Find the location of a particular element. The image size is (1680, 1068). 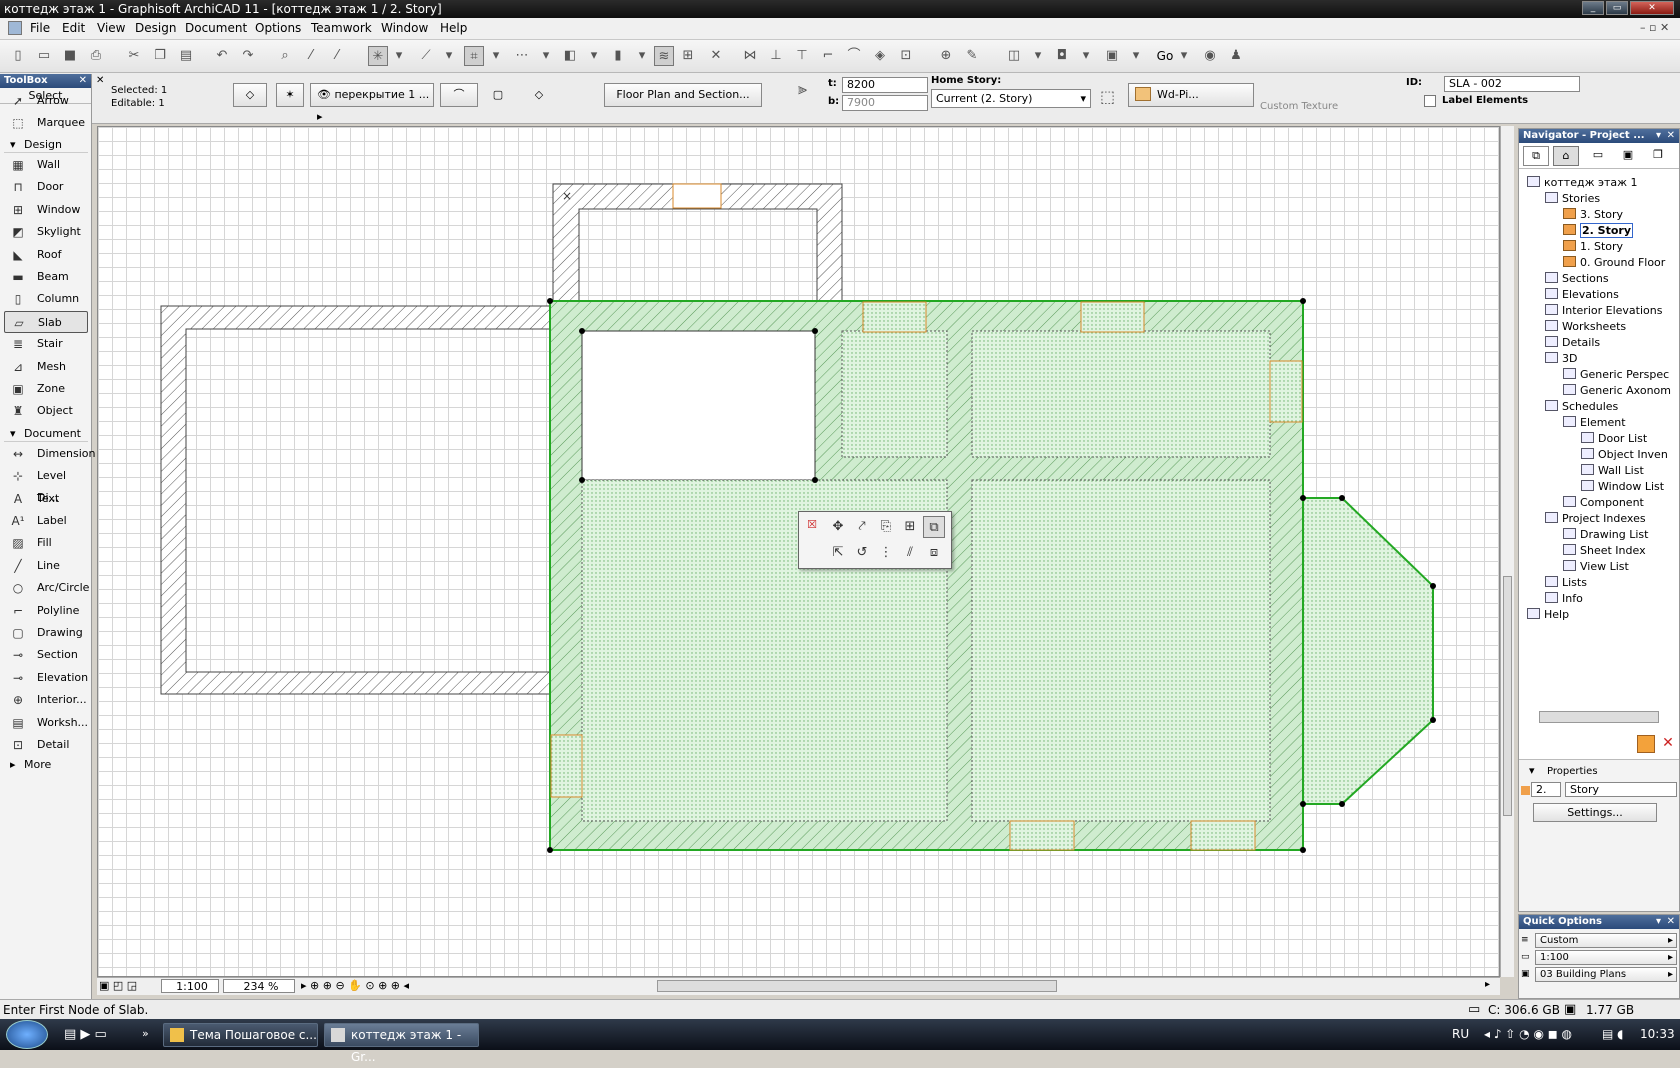

nav-item: Window List is located at coordinates (1622, 487).